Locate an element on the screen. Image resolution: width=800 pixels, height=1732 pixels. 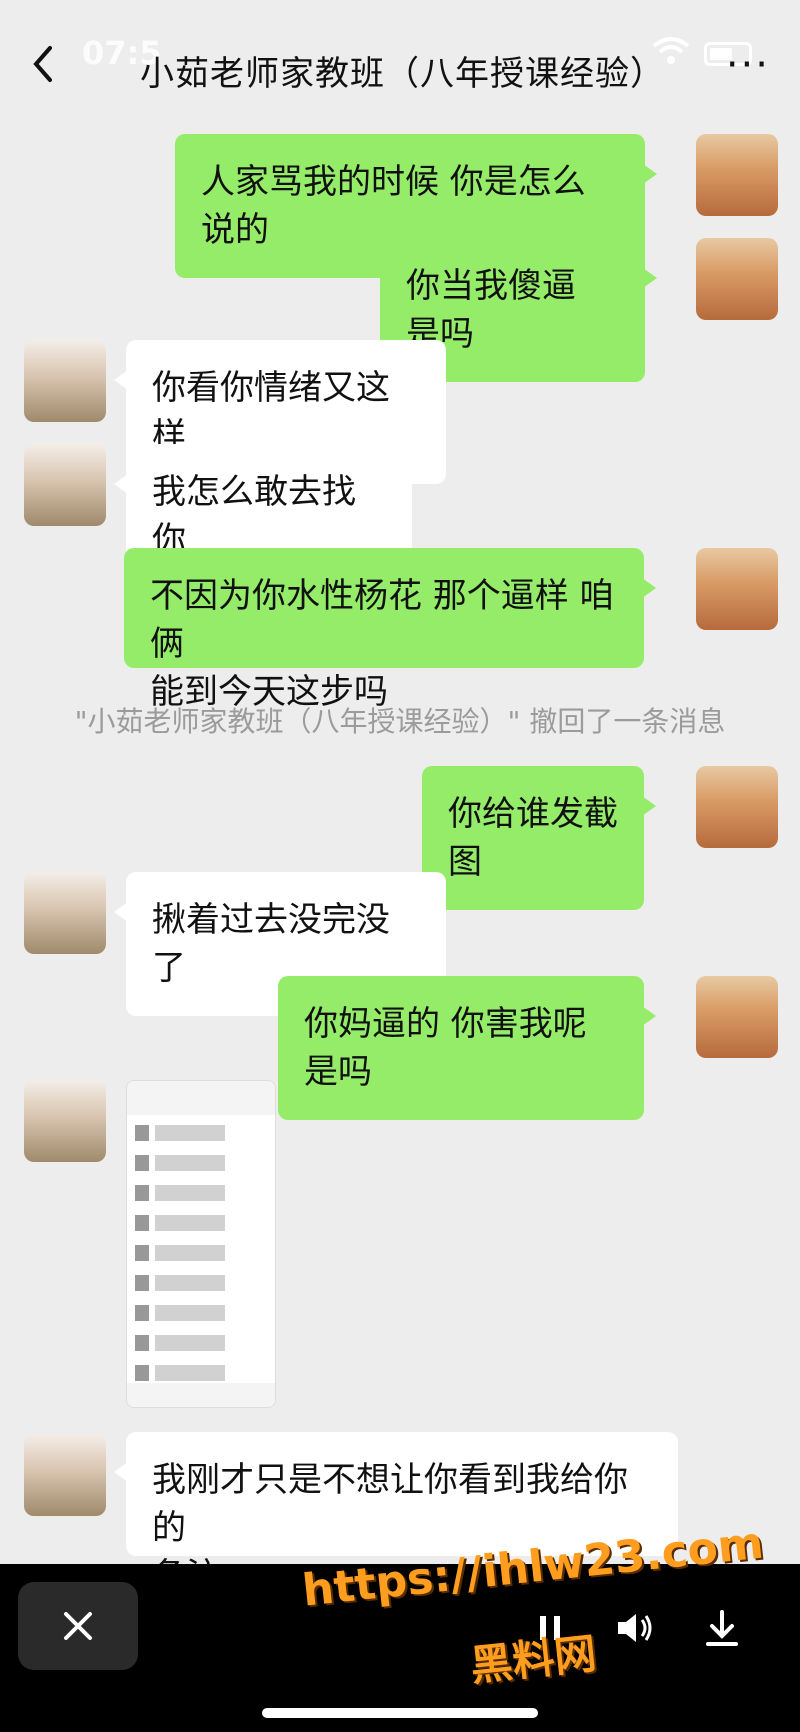
close-icon is located at coordinates (78, 1626).